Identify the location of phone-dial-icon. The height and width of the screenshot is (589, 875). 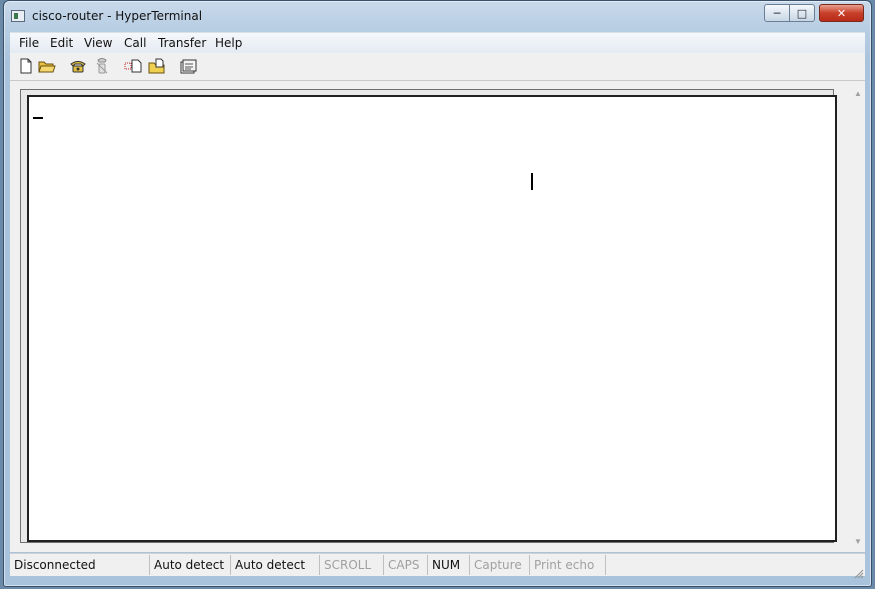
(78, 67).